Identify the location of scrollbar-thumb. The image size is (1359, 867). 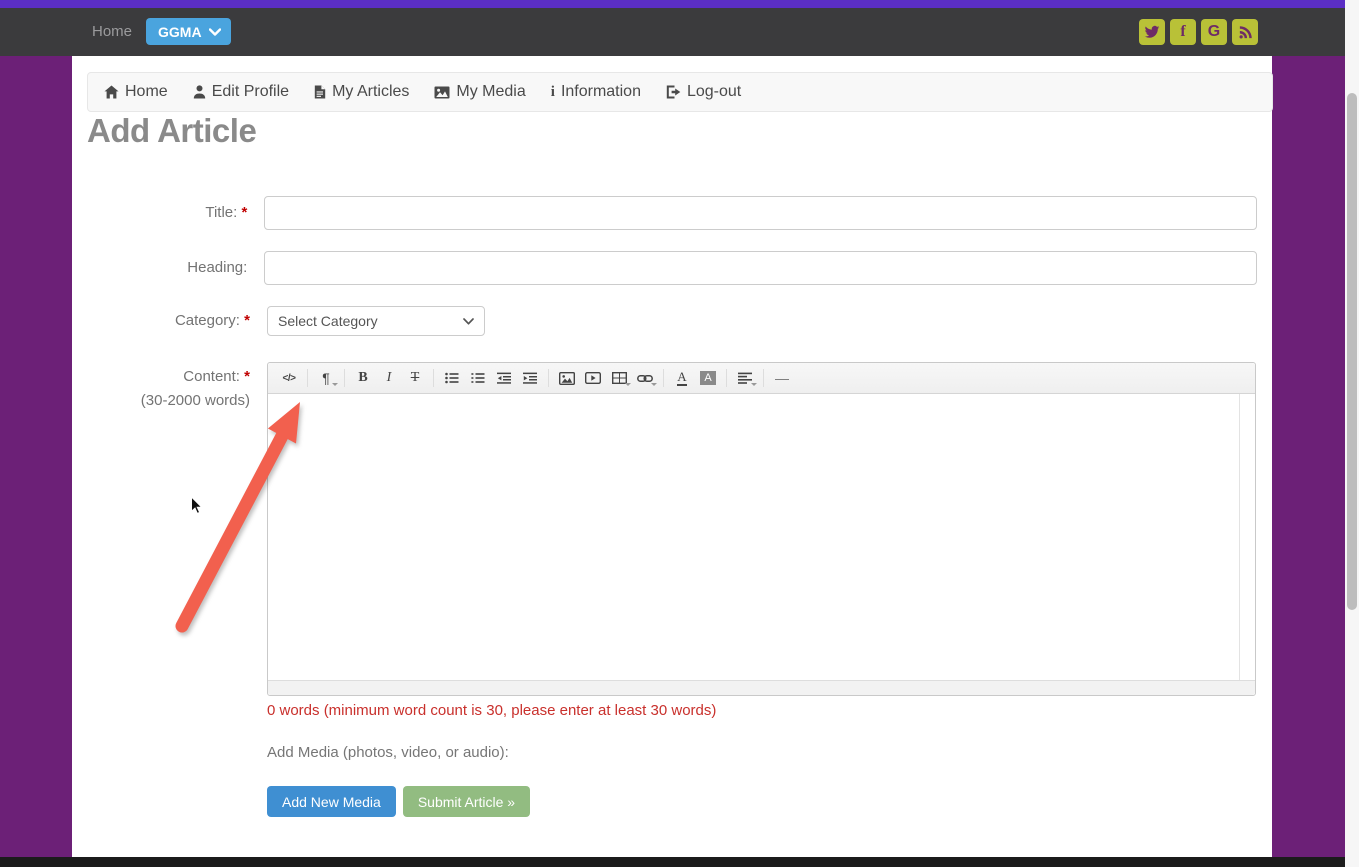
(1352, 351).